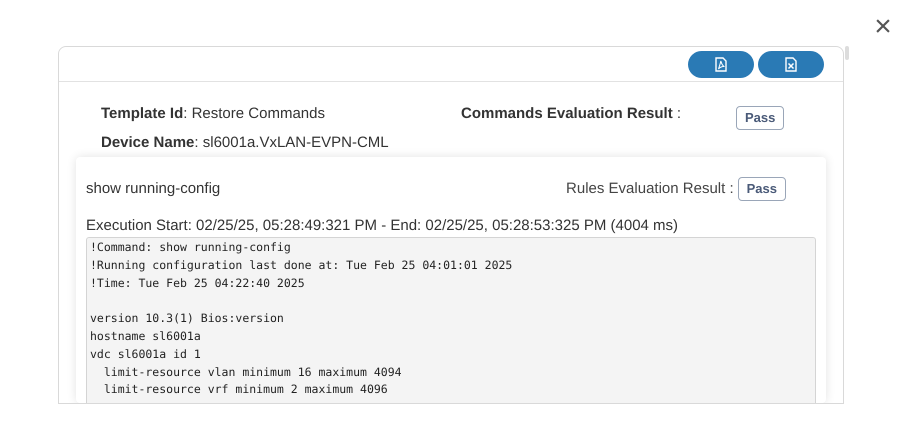 Image resolution: width=908 pixels, height=448 pixels. I want to click on pdf-export-button, so click(721, 64).